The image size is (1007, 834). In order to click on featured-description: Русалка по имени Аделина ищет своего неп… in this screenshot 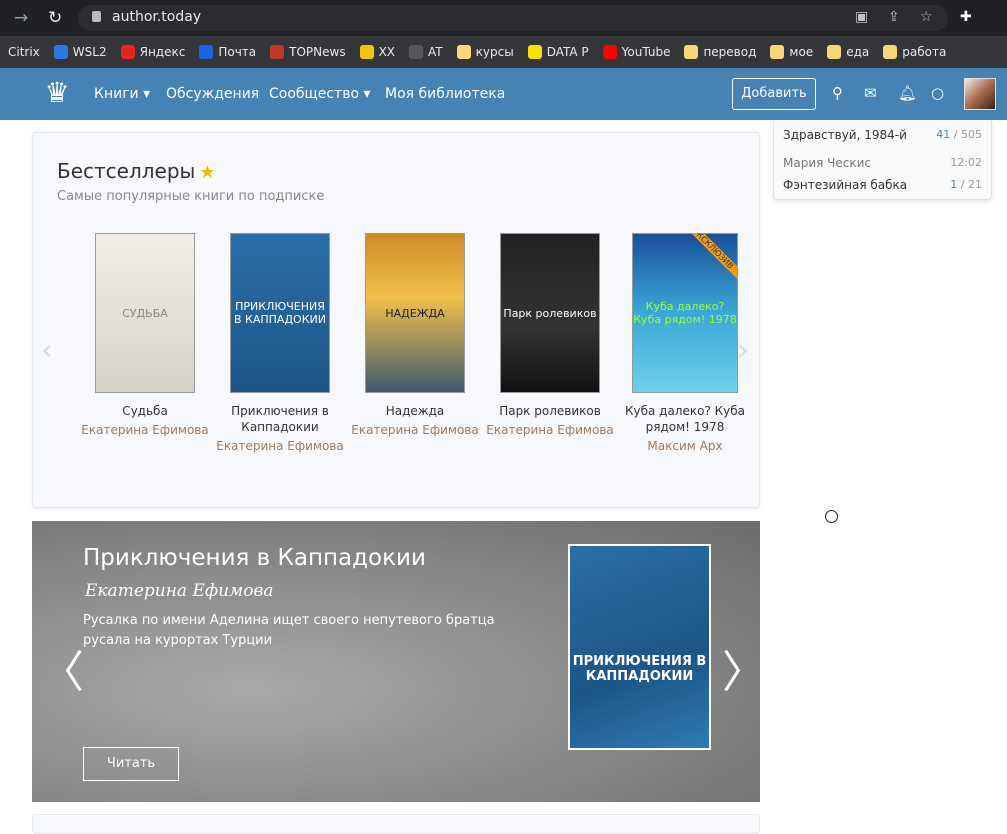, I will do `click(289, 630)`.